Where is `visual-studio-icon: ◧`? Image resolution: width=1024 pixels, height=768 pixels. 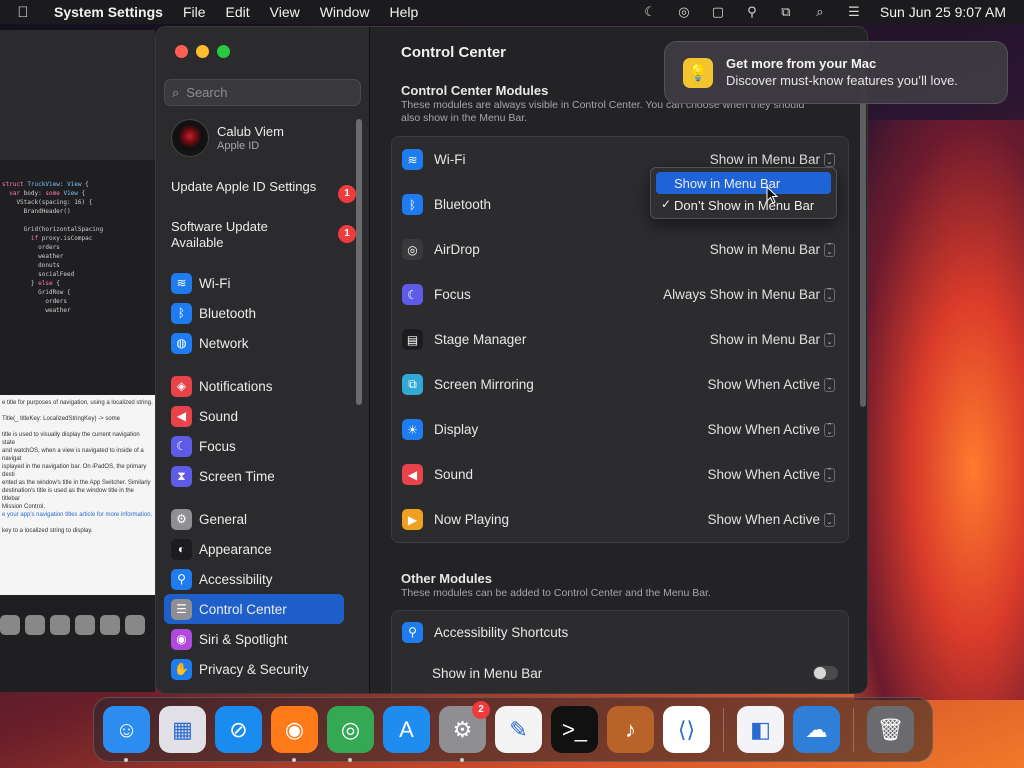 visual-studio-icon: ◧ is located at coordinates (760, 729).